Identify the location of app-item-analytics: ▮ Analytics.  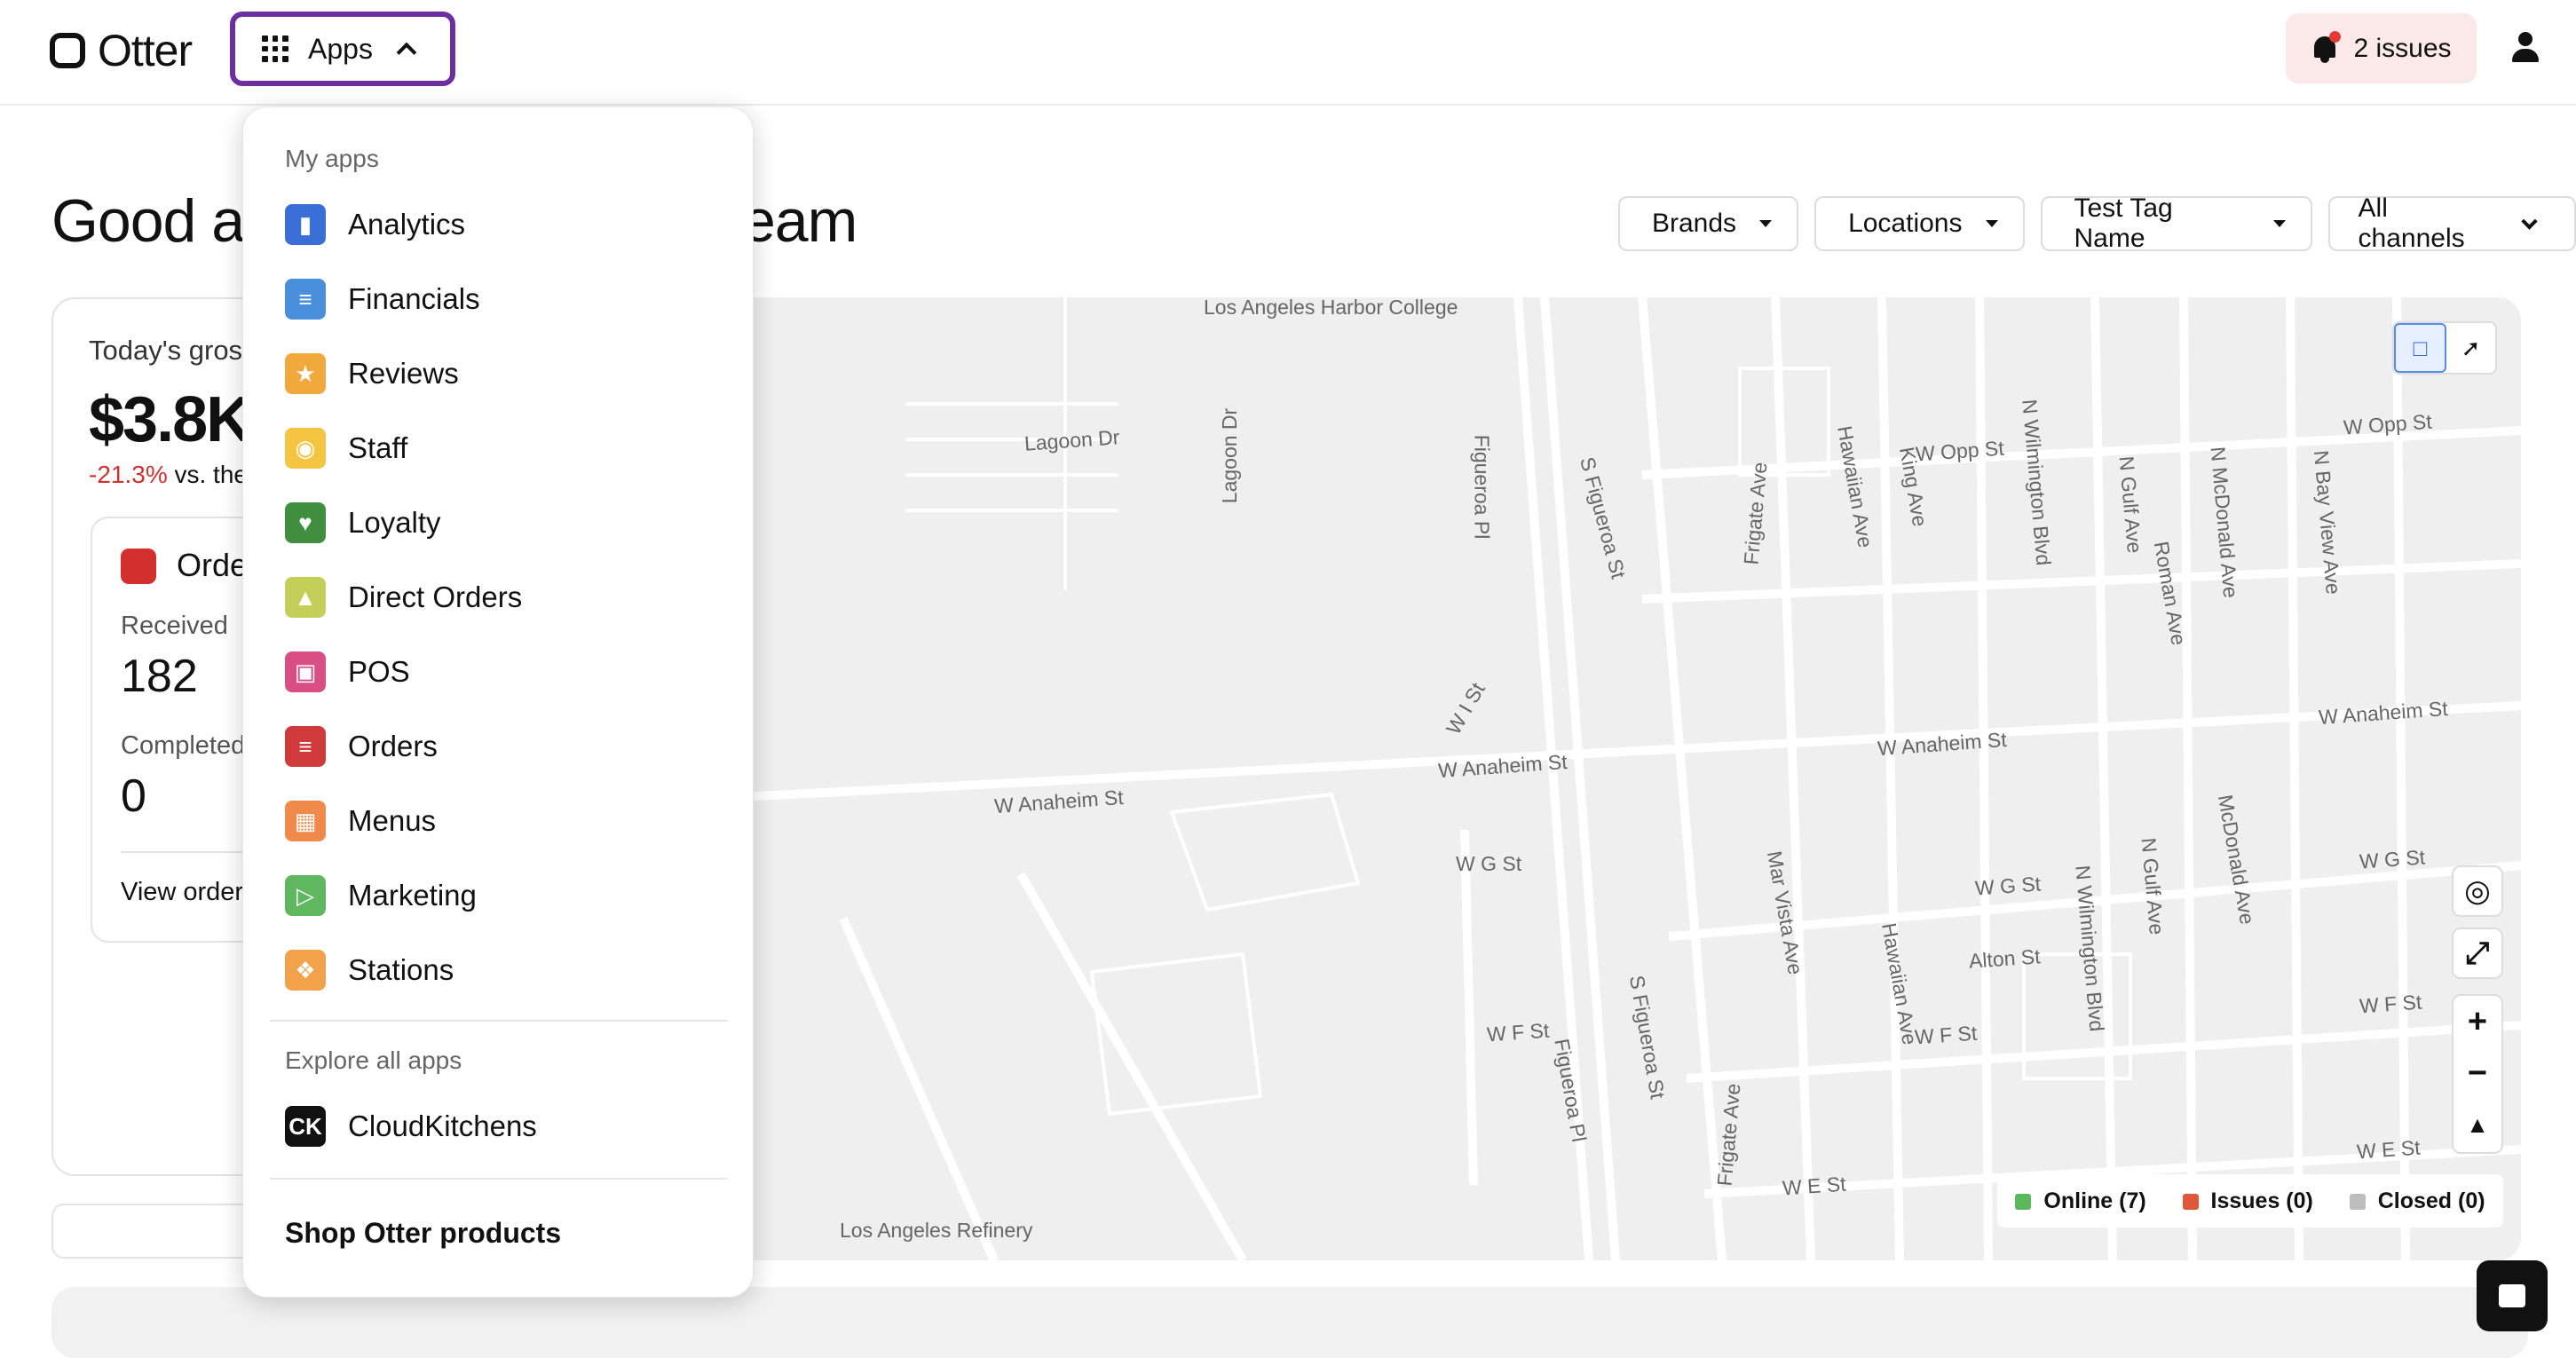
(375, 224).